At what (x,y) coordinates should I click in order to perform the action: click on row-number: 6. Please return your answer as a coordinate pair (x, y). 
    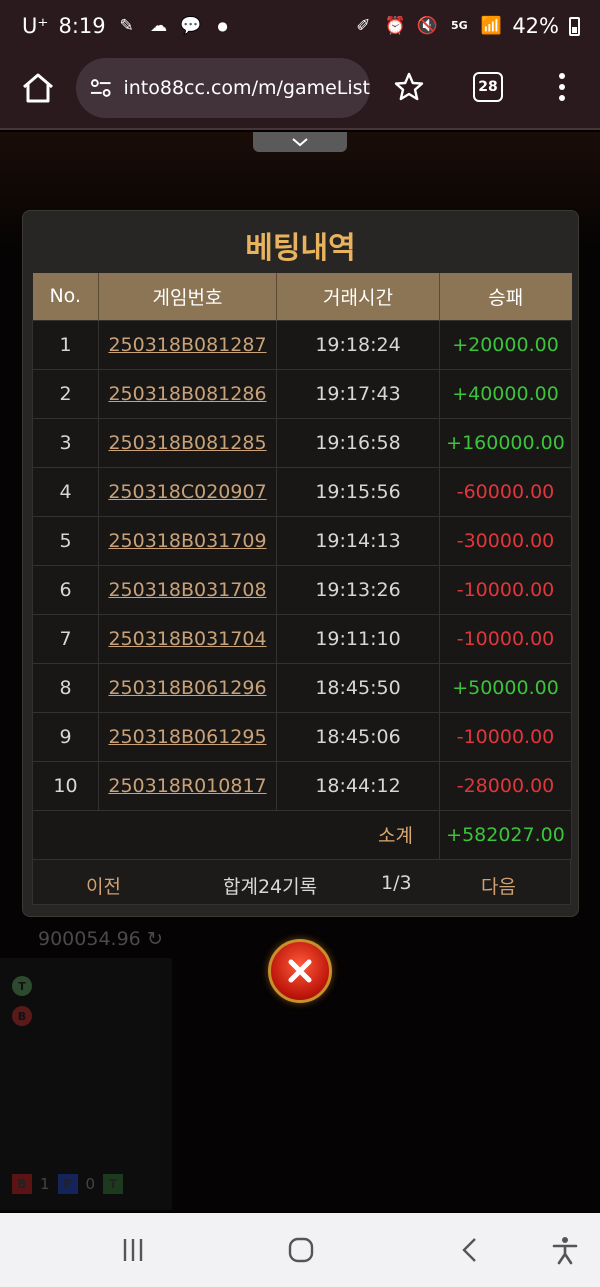
    Looking at the image, I should click on (65, 589).